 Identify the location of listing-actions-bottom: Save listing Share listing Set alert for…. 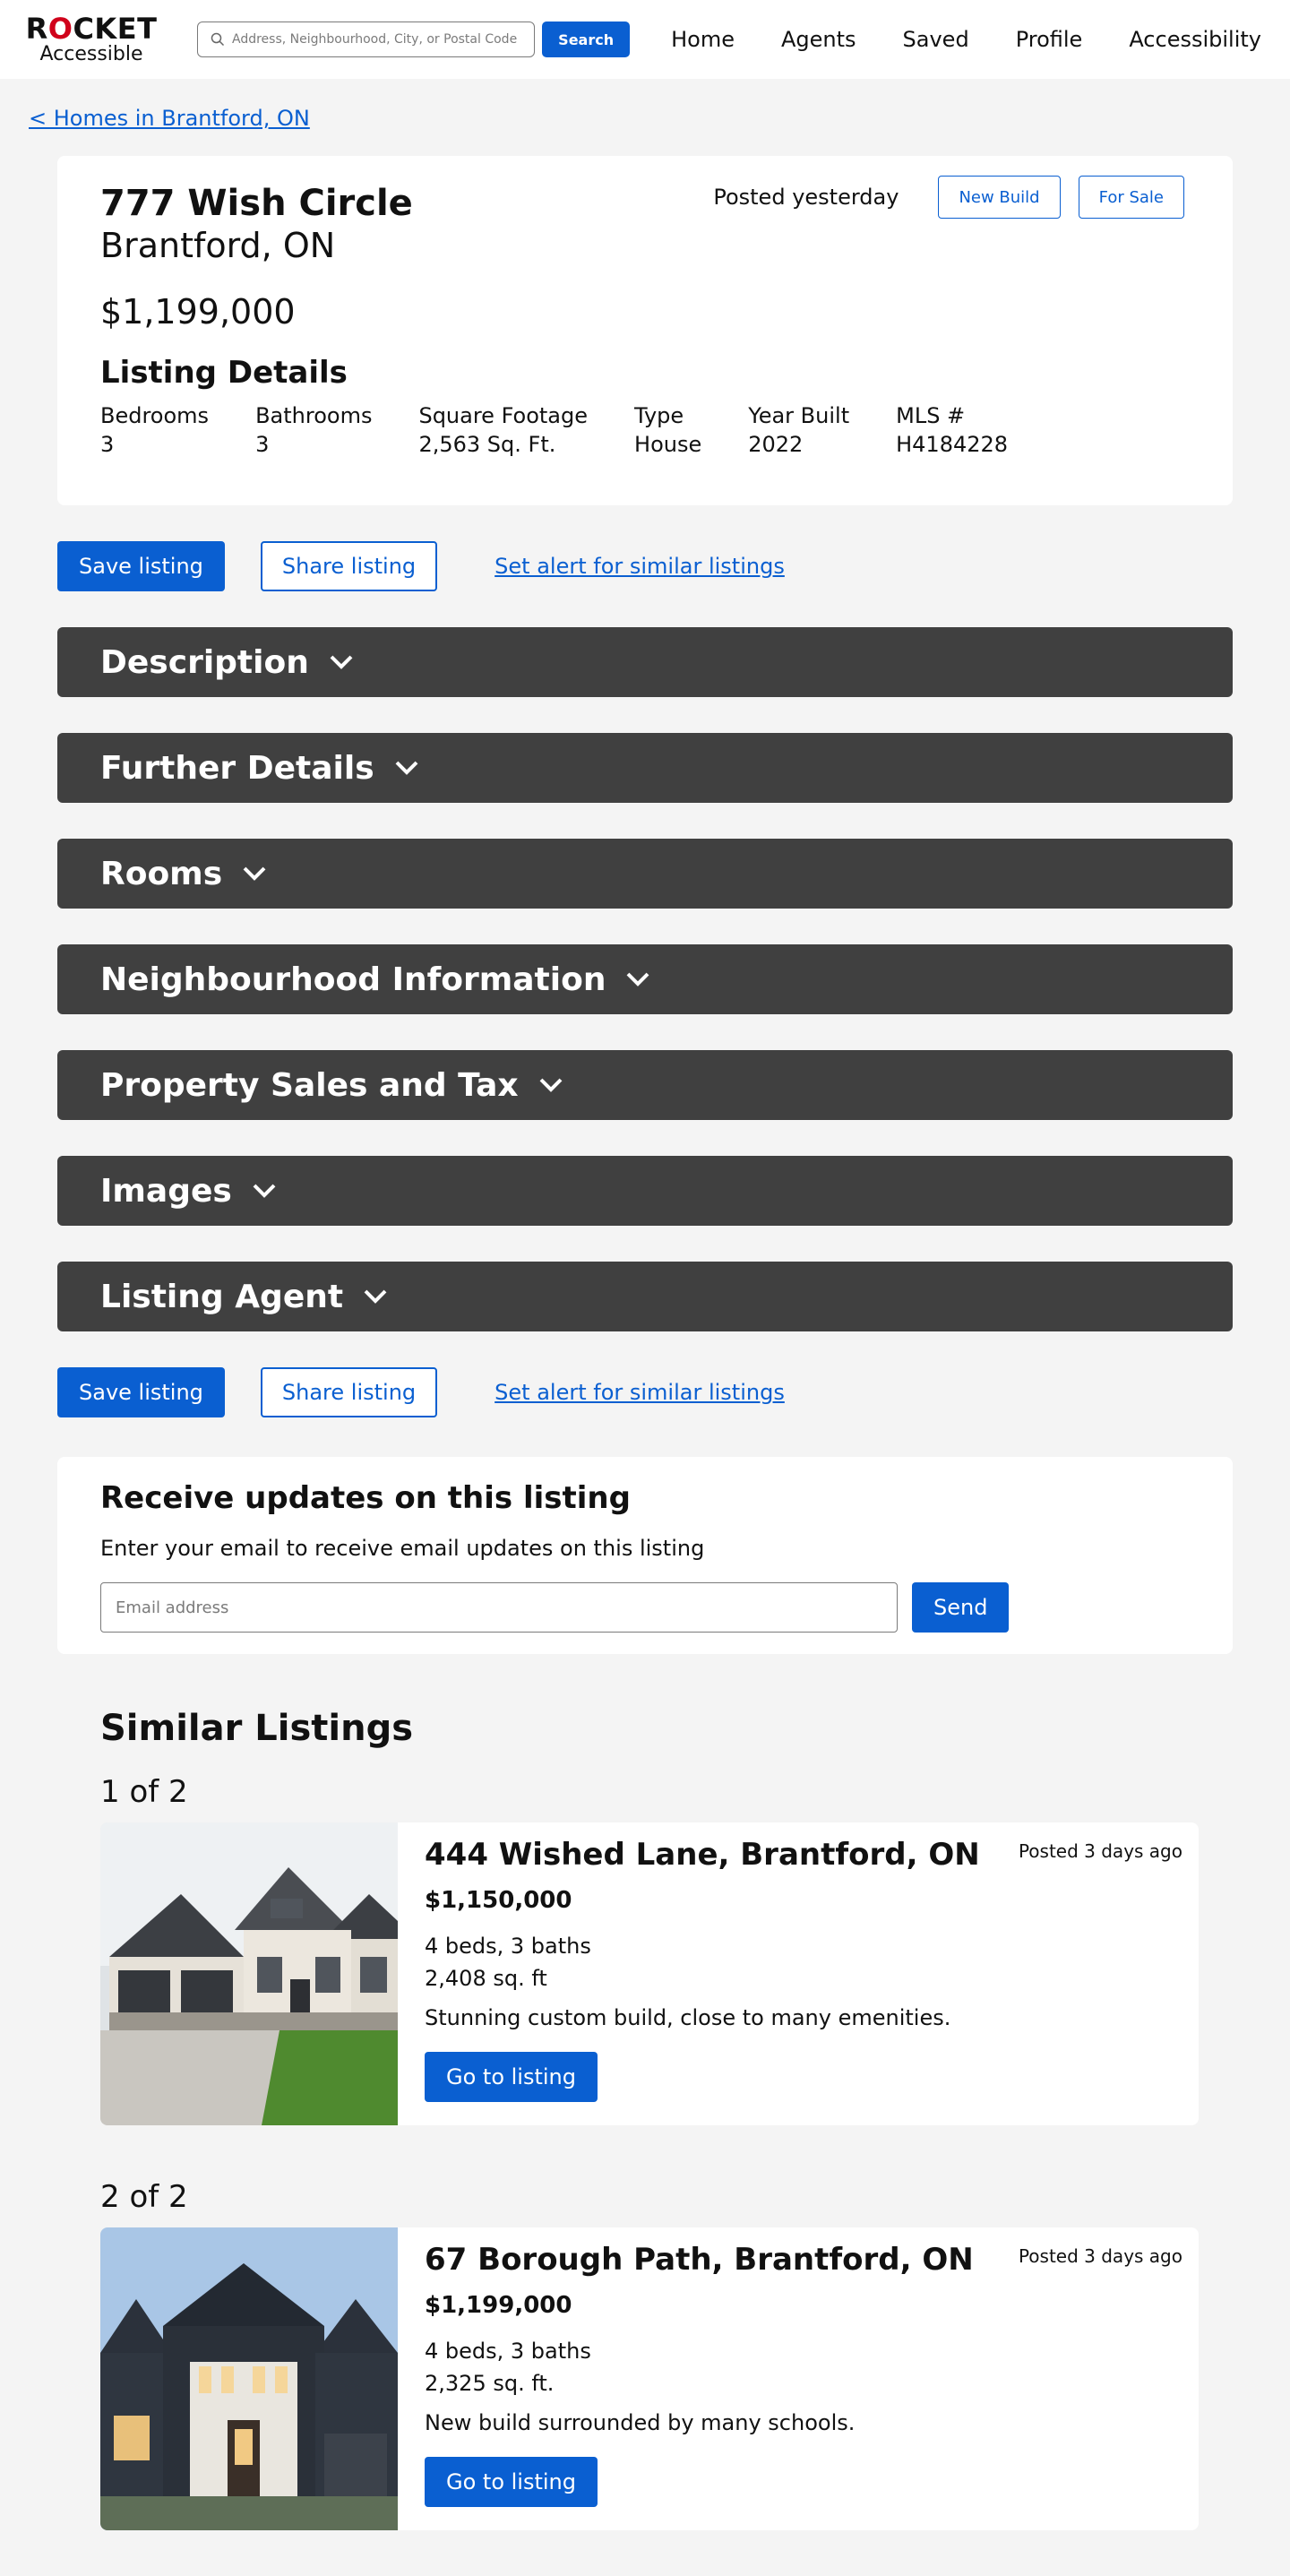
(645, 1392).